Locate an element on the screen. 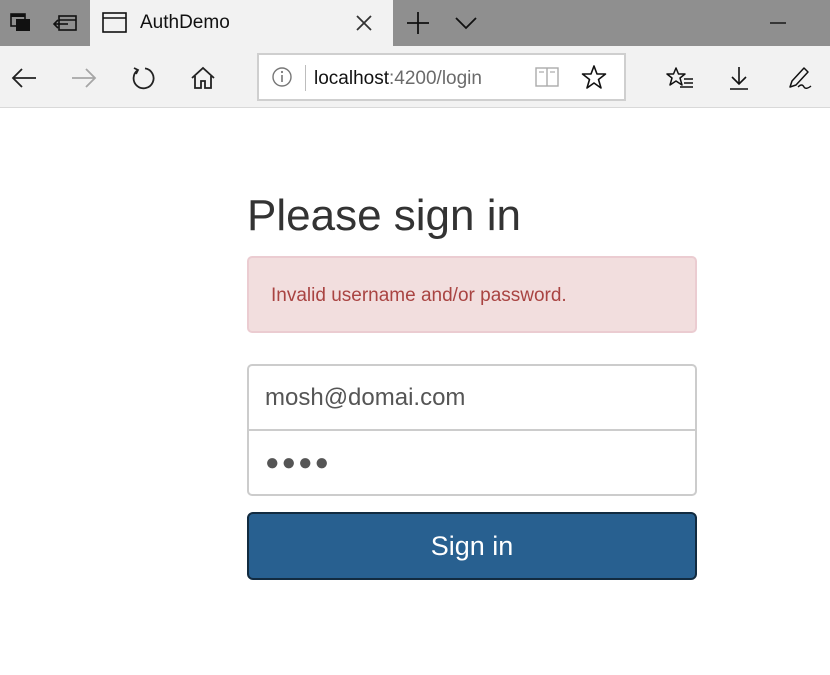 Image resolution: width=830 pixels, height=675 pixels. minimize-icon is located at coordinates (778, 23).